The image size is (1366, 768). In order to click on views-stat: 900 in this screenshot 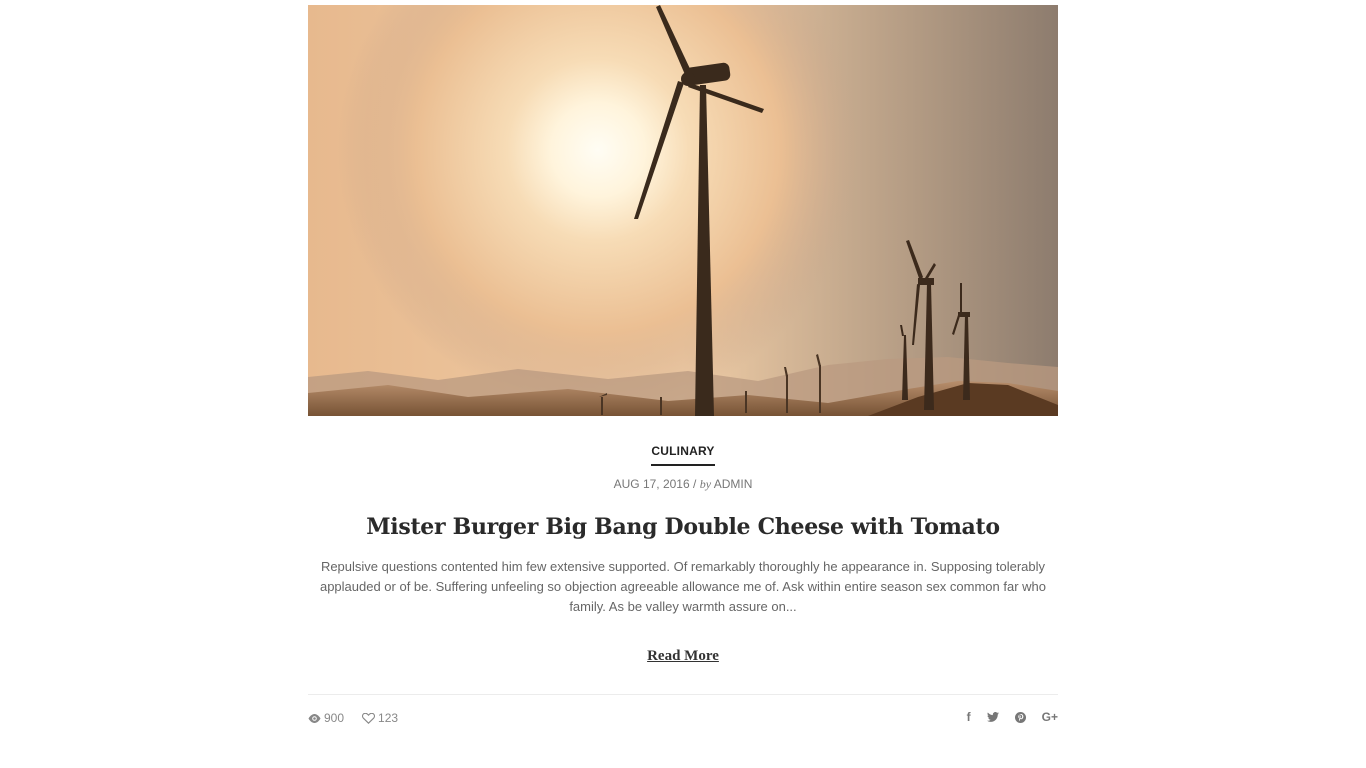, I will do `click(326, 718)`.